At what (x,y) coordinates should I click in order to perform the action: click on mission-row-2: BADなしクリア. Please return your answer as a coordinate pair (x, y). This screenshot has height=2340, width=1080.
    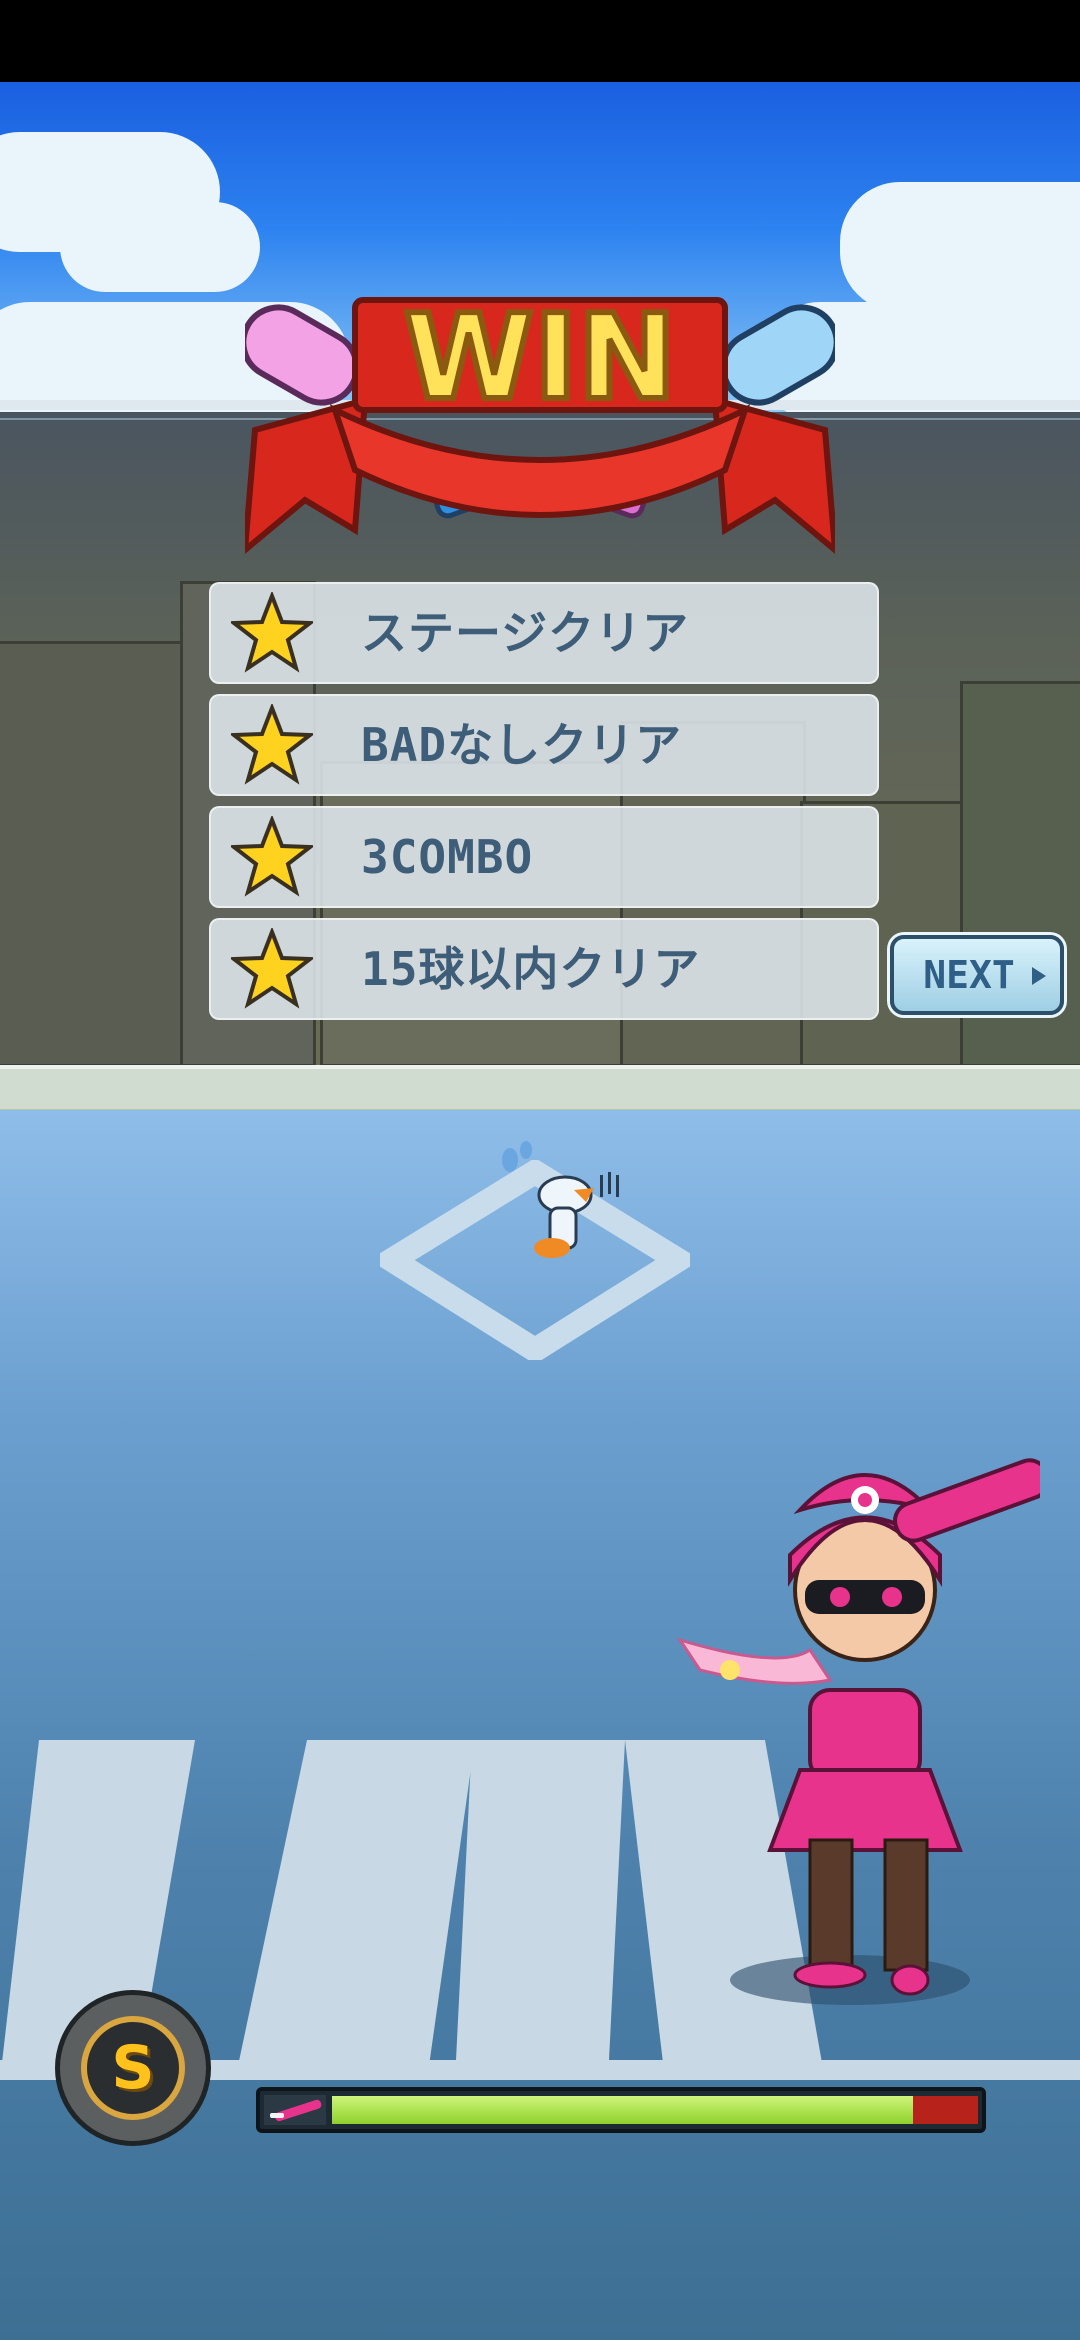
    Looking at the image, I should click on (544, 745).